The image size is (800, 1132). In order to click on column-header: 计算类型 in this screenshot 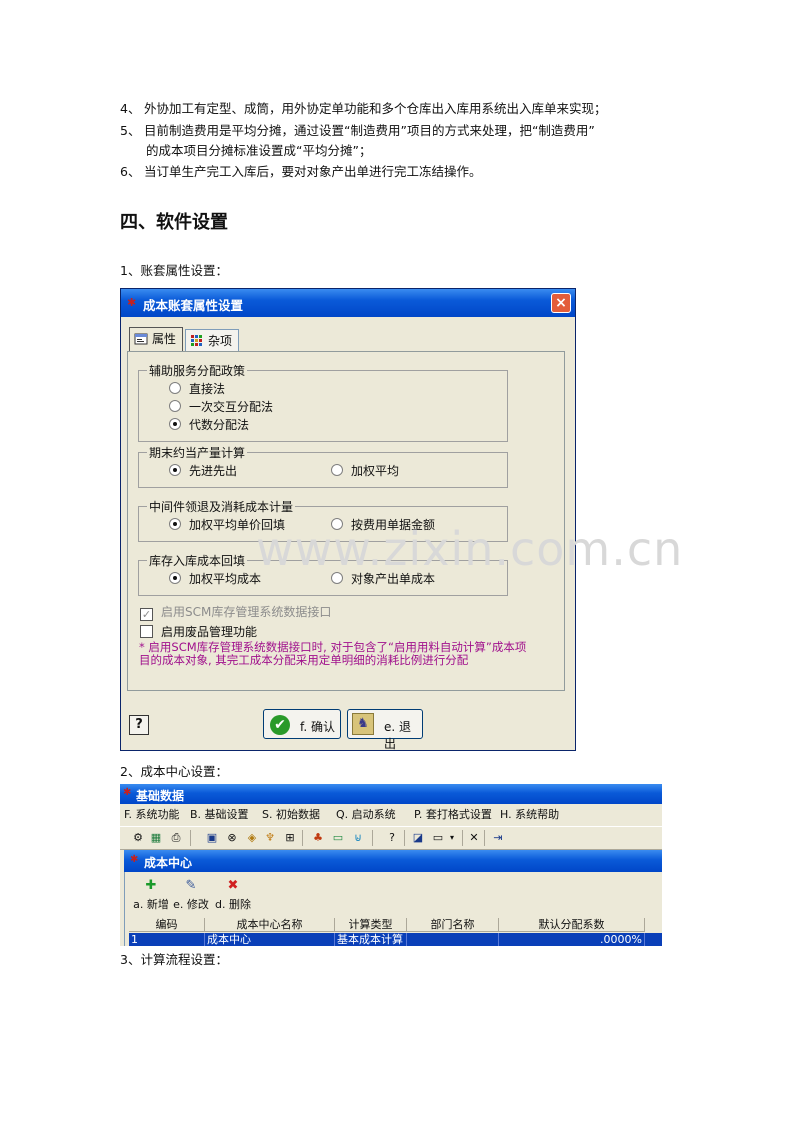, I will do `click(371, 925)`.